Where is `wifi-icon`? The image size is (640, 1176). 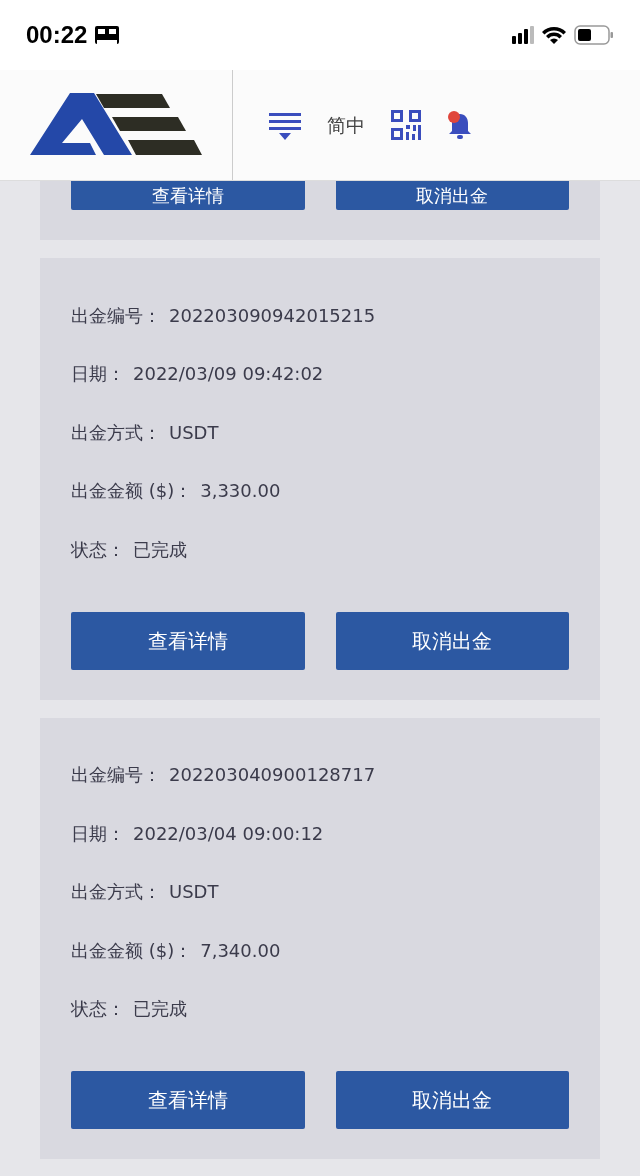
wifi-icon is located at coordinates (554, 35).